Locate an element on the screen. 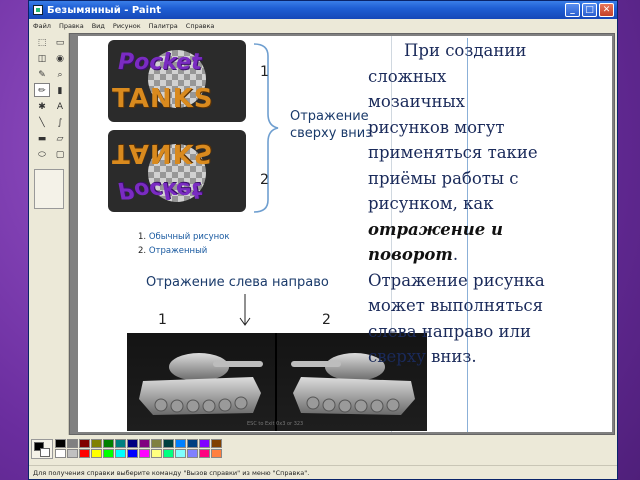 The height and width of the screenshot is (480, 640). label-vertical-flip: Отражение сверху вниз is located at coordinates (331, 125).